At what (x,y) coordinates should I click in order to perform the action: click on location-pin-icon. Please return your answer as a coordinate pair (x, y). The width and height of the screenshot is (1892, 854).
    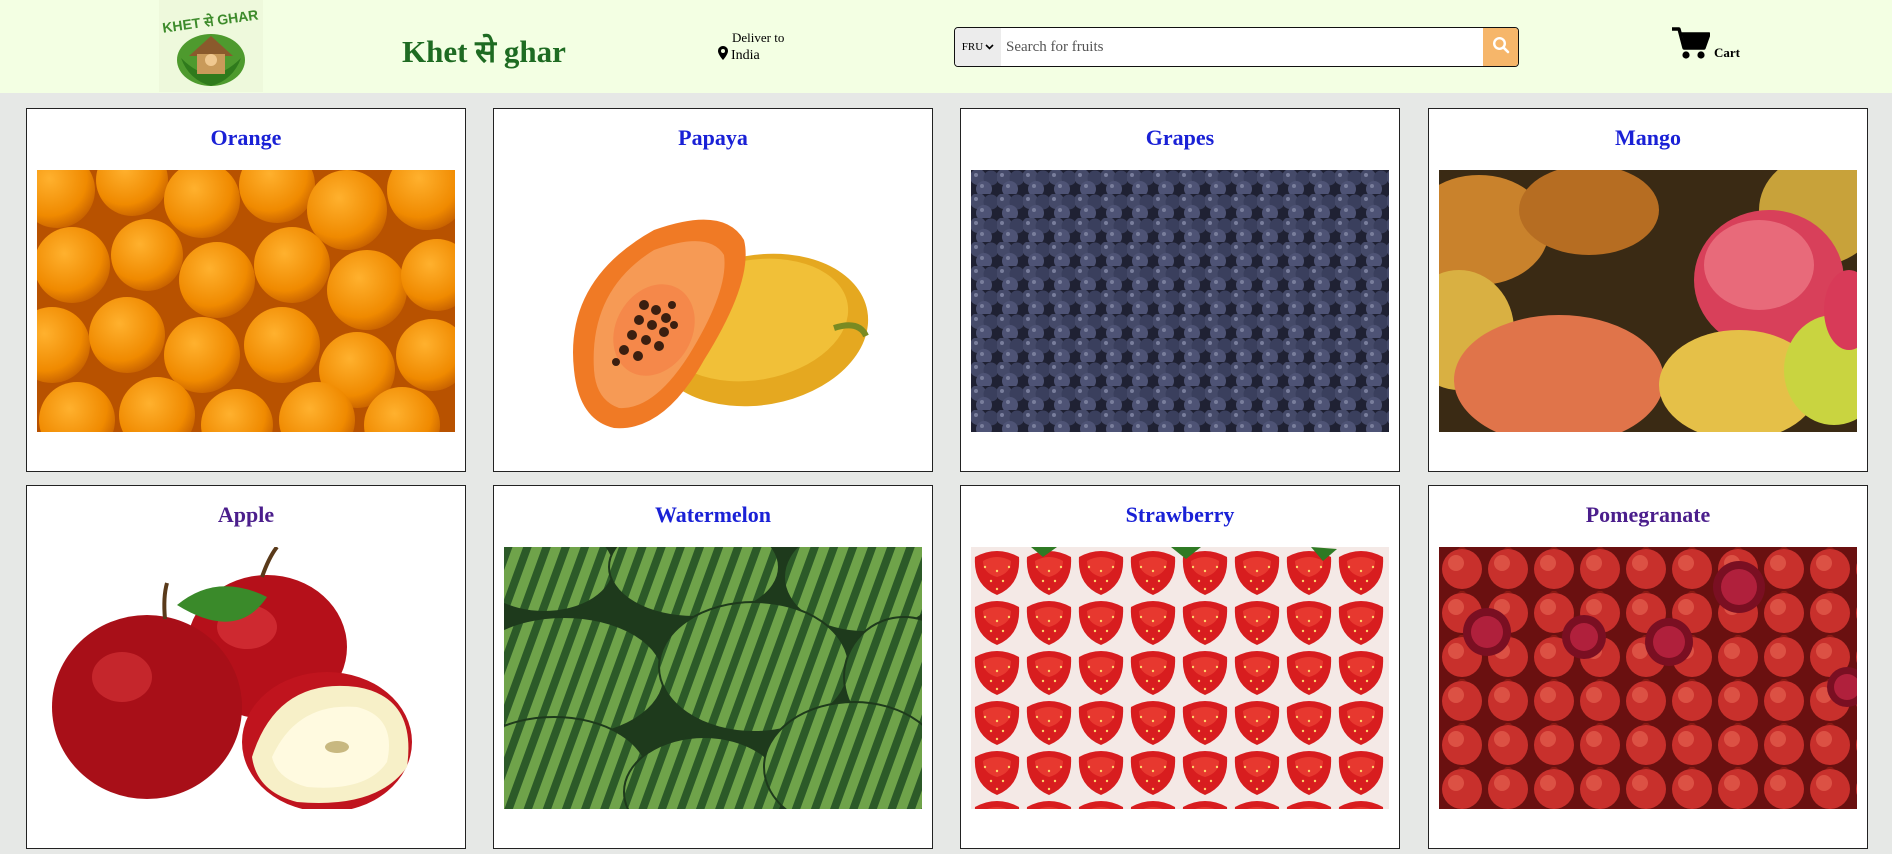
    Looking at the image, I should click on (723, 55).